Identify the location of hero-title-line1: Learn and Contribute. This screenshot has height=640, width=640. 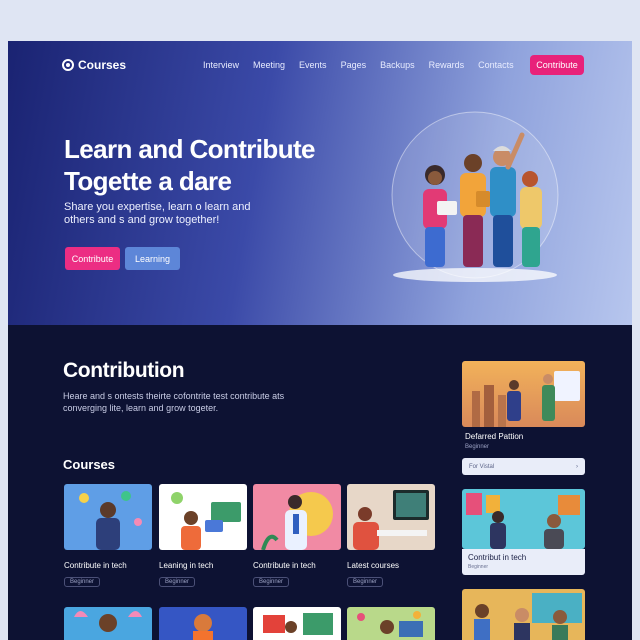
(190, 149).